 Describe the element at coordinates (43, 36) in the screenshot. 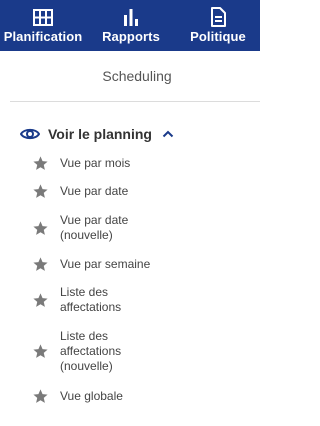

I see `nav-planification-label: Planification` at that location.